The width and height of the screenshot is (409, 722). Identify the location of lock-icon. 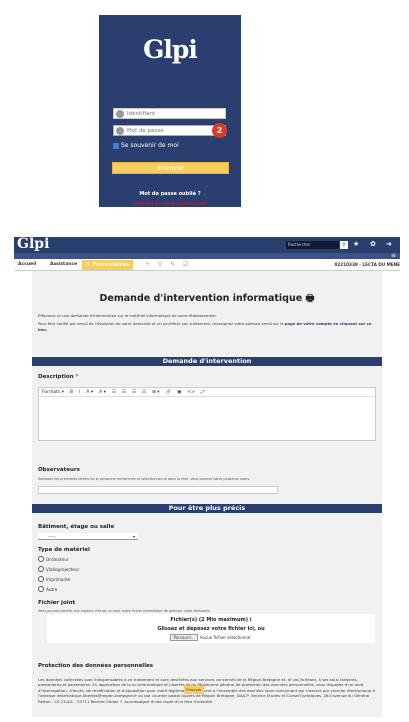
(120, 130).